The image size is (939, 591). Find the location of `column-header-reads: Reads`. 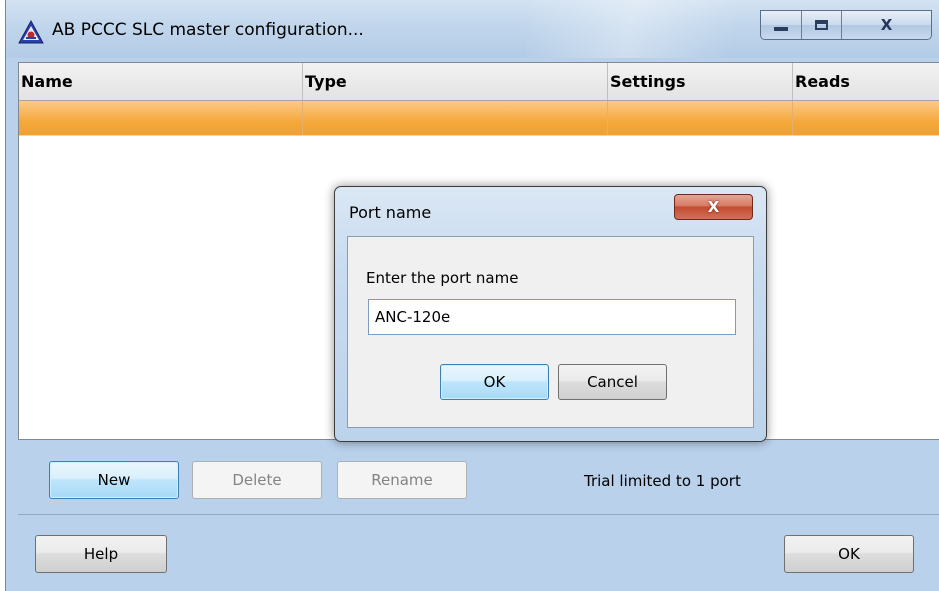

column-header-reads: Reads is located at coordinates (866, 81).